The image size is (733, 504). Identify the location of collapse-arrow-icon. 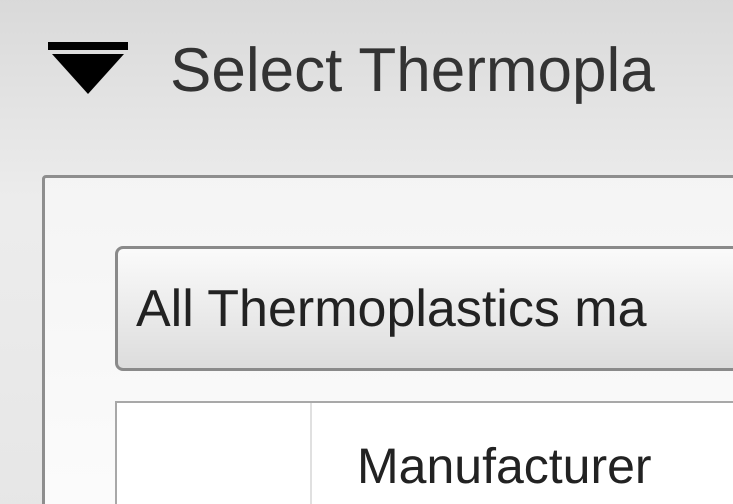
(88, 68).